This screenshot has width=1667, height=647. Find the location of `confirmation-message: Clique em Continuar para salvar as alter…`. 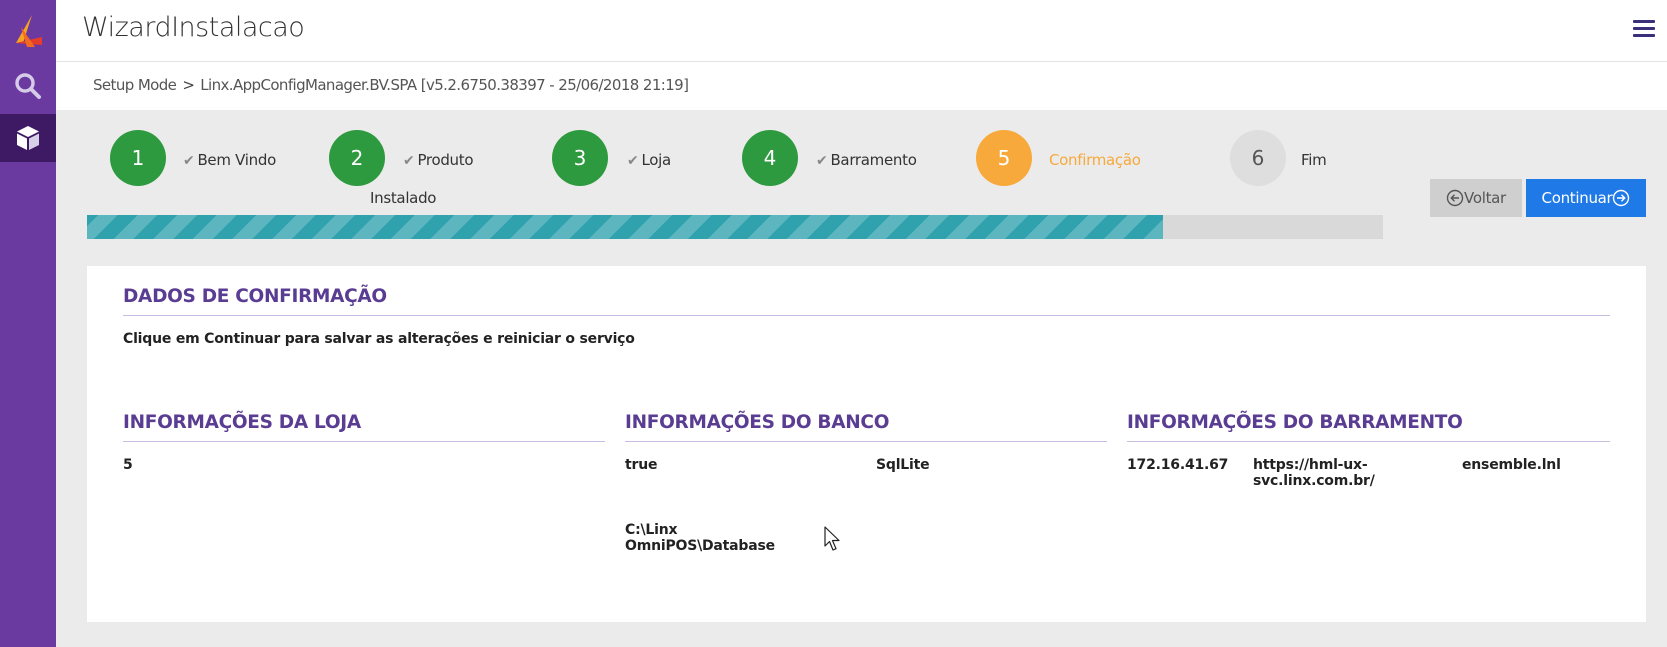

confirmation-message: Clique em Continuar para salvar as alter… is located at coordinates (379, 339).